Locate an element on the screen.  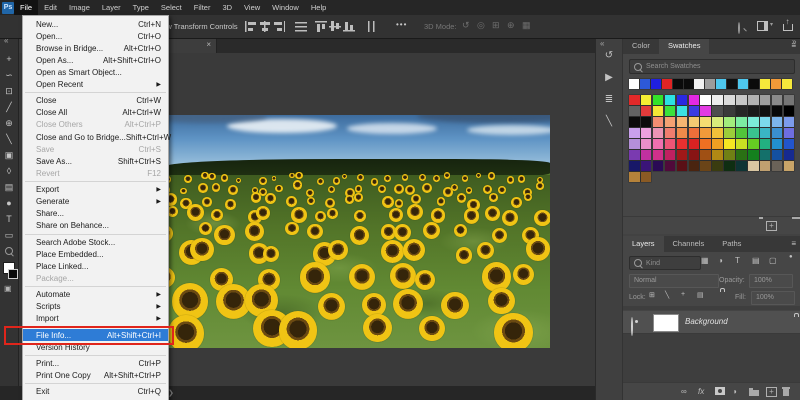
distribute-v-icon is located at coordinates (371, 26).